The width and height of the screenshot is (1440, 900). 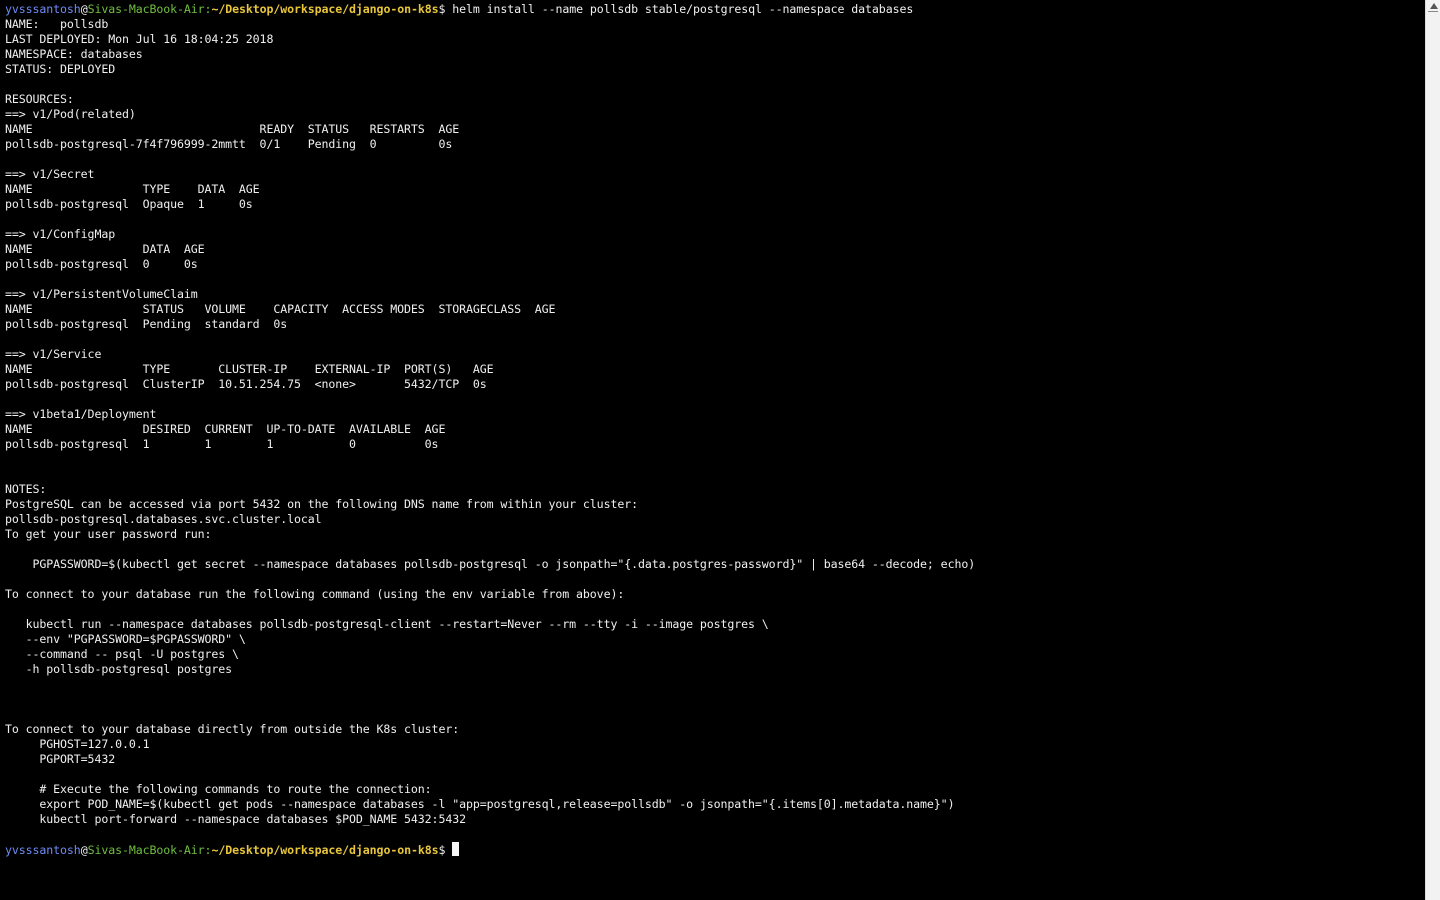 I want to click on output-line: ==> v1/PersistentVolumeClaim, so click(x=101, y=294).